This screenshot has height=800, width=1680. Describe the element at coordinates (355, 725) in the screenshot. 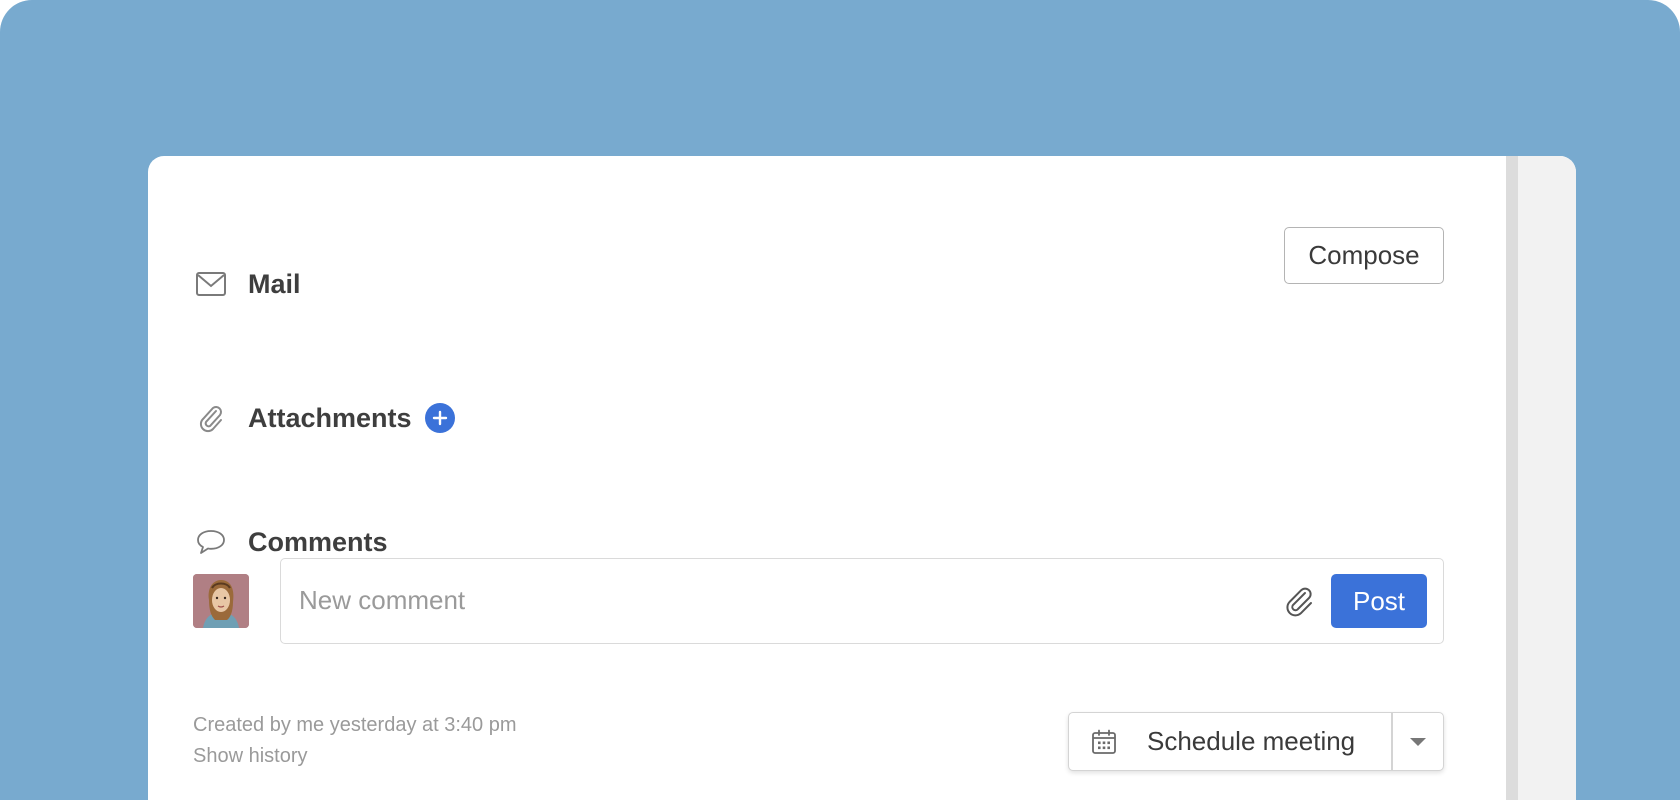

I see `created-info: Created by me yesterday at 3:40 pm` at that location.